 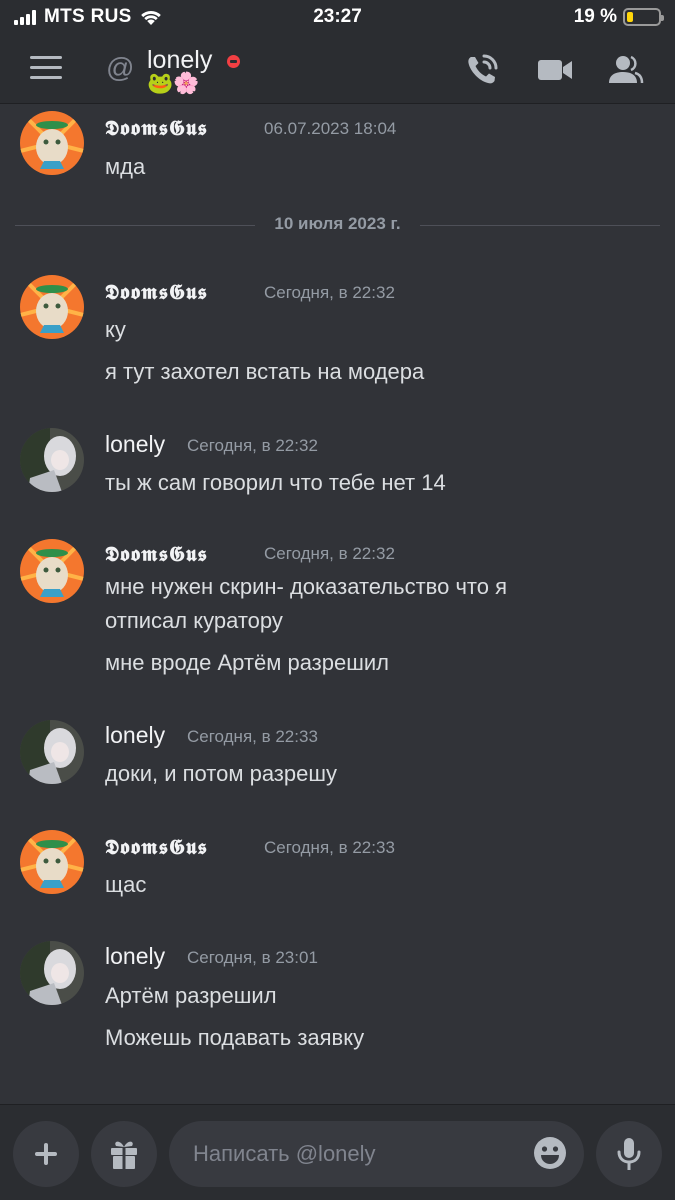 What do you see at coordinates (482, 70) in the screenshot?
I see `call-icon` at bounding box center [482, 70].